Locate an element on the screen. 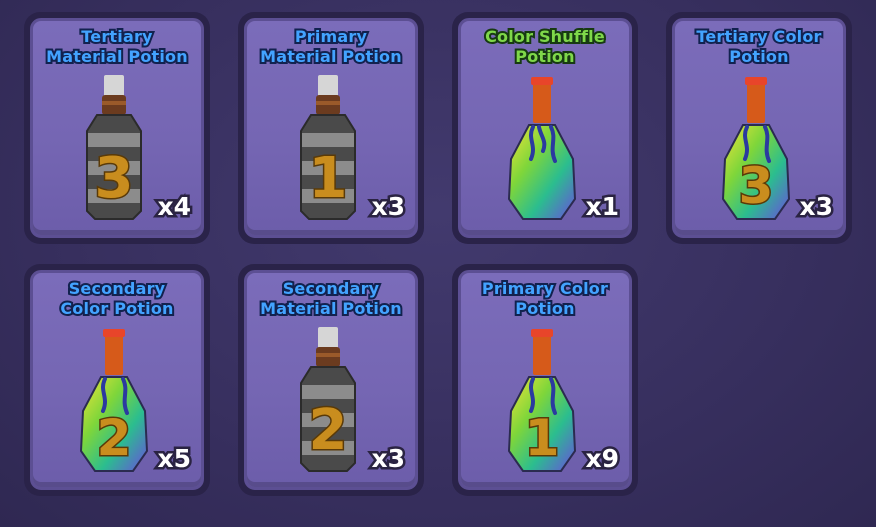 Image resolution: width=876 pixels, height=527 pixels. grey-striped-bottle-icon: 1 is located at coordinates (328, 147).